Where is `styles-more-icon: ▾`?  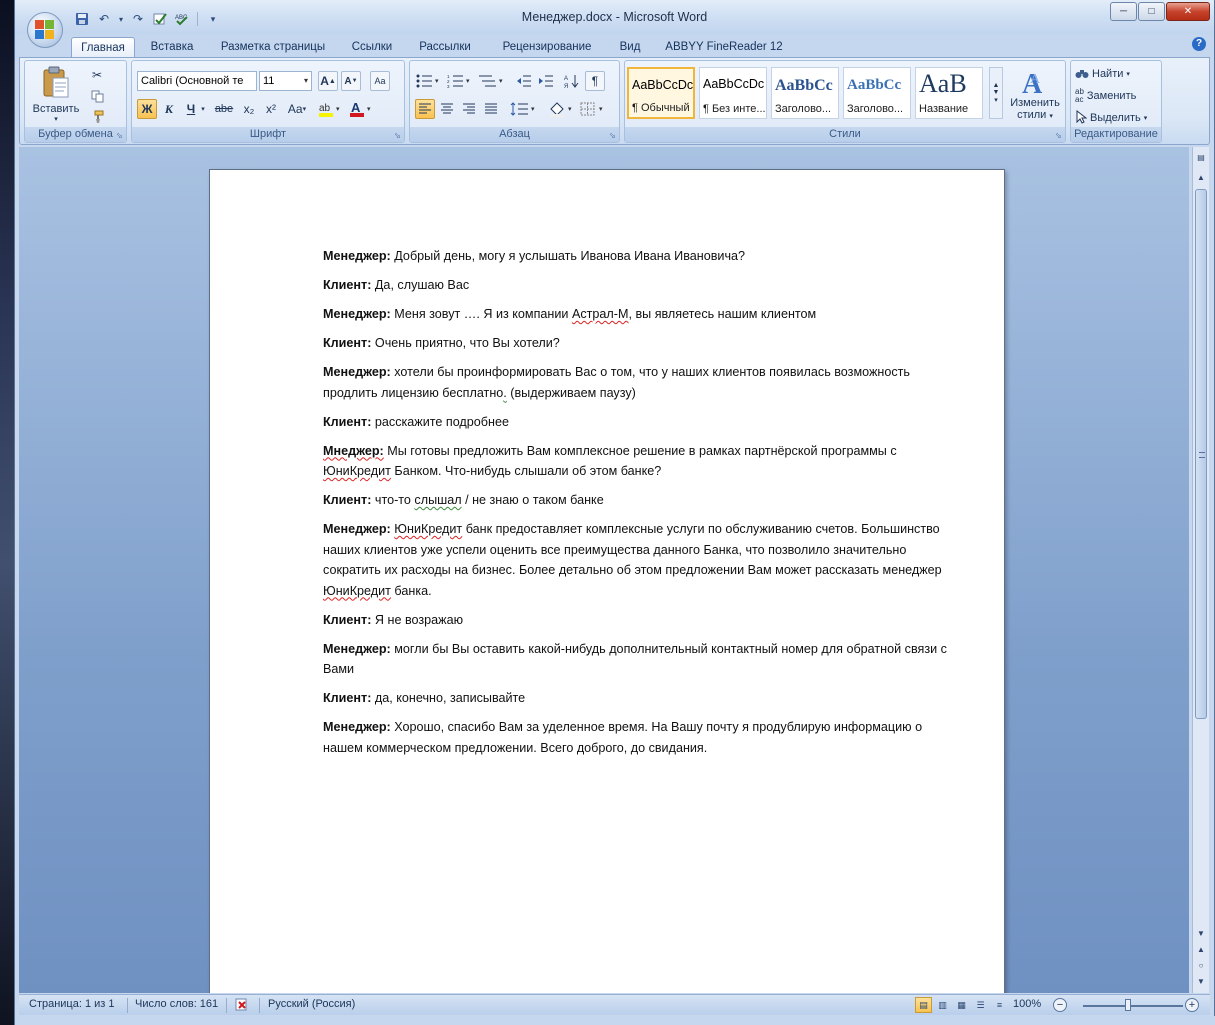
styles-more-icon: ▾ is located at coordinates (996, 100).